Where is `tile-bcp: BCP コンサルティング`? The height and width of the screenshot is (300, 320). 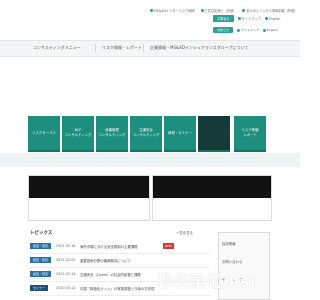 tile-bcp: BCP コンサルティング is located at coordinates (78, 134).